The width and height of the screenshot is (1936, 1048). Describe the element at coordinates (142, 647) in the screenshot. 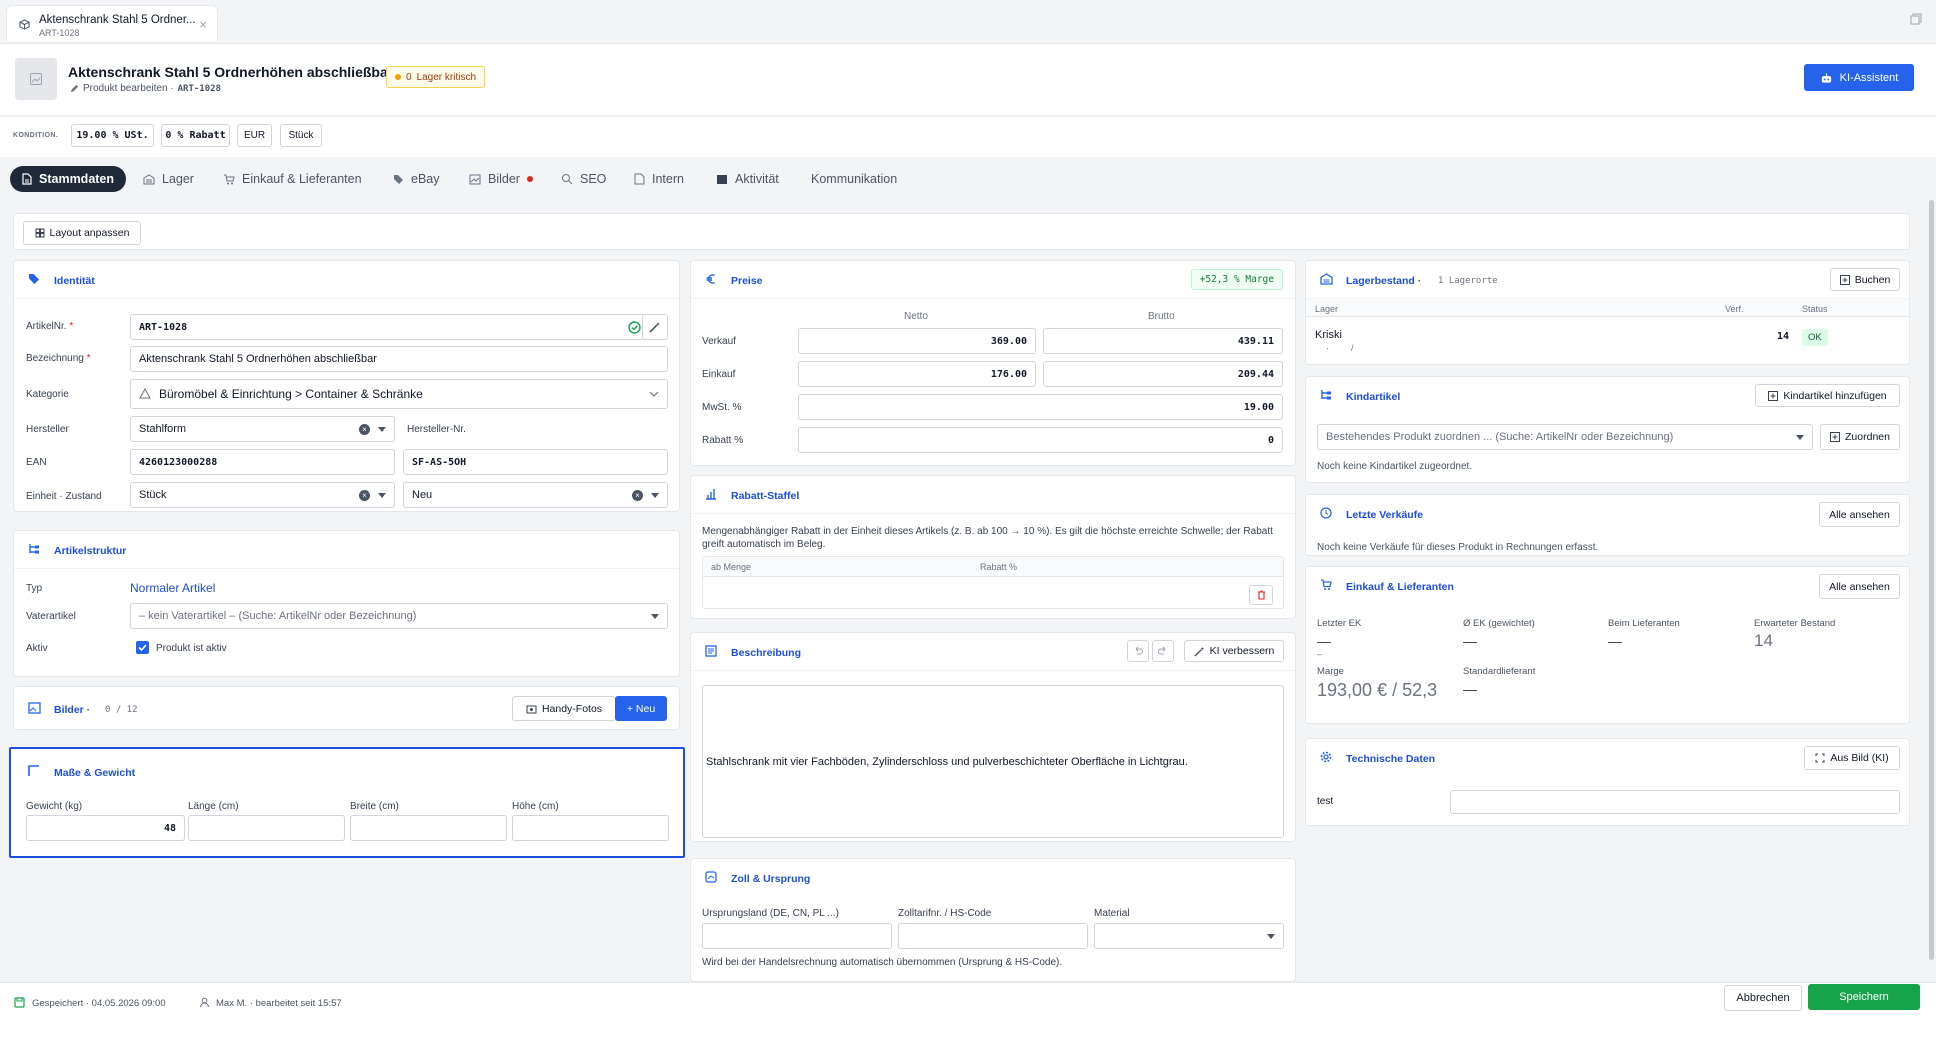

I see `aktiv-checkbox` at that location.